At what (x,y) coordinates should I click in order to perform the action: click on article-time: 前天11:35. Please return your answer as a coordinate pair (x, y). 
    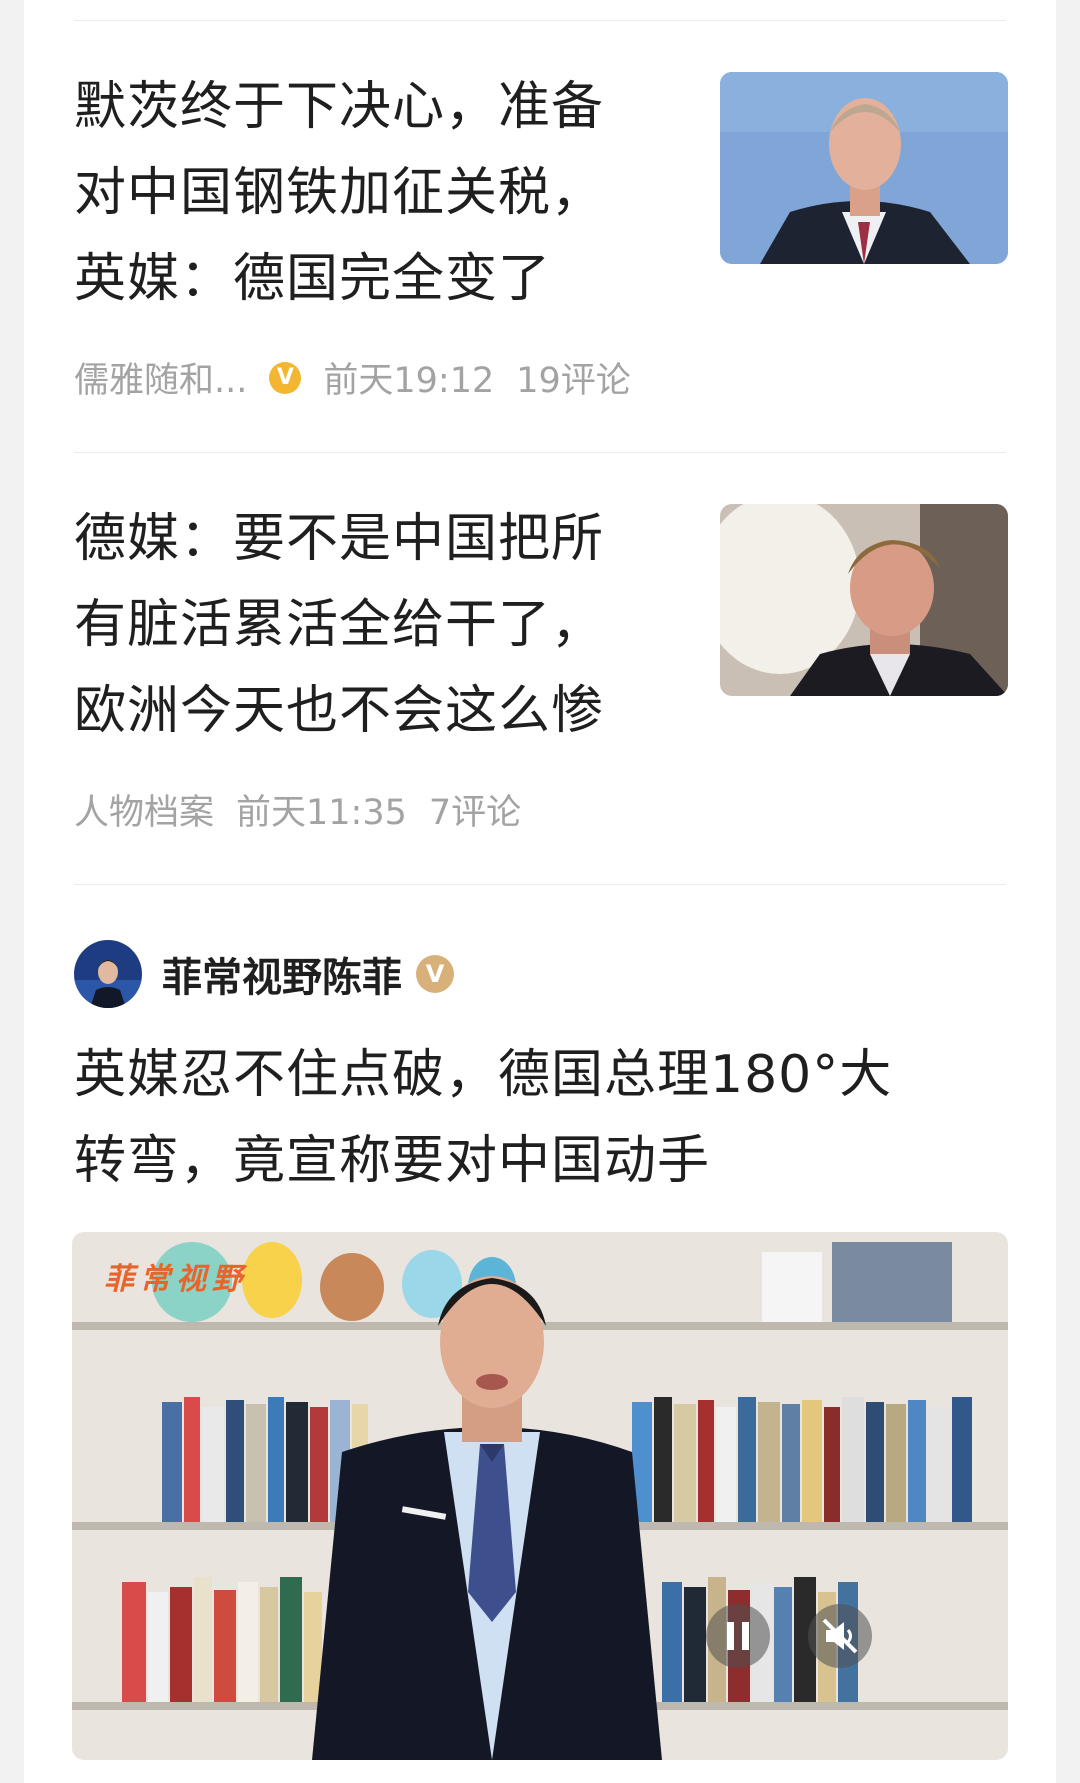
    Looking at the image, I should click on (321, 813).